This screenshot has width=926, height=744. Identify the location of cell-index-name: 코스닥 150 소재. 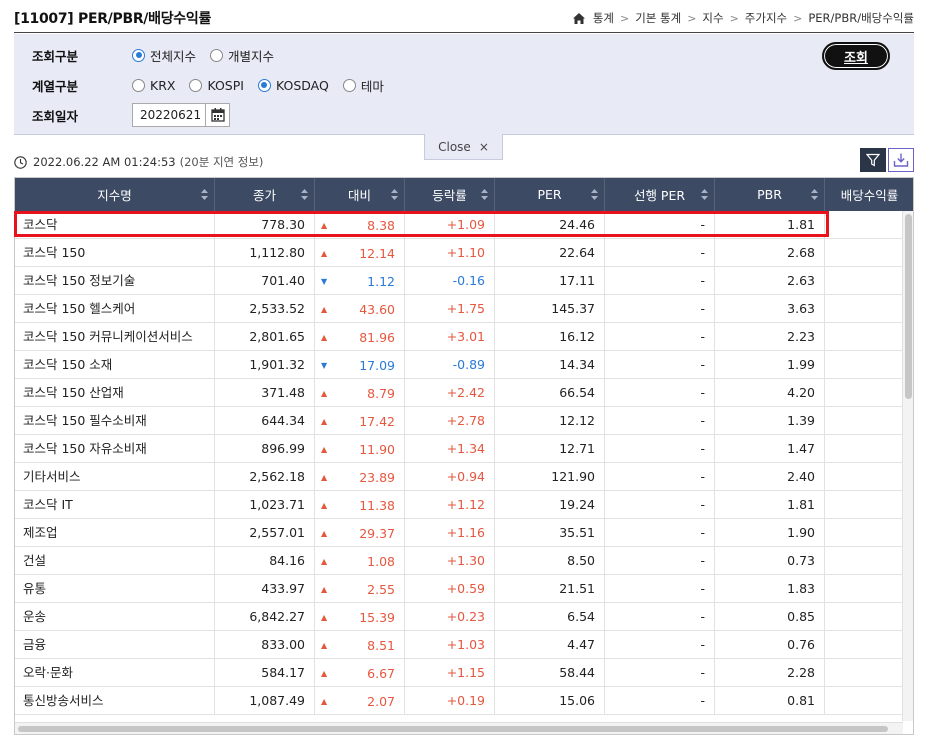
(115, 365).